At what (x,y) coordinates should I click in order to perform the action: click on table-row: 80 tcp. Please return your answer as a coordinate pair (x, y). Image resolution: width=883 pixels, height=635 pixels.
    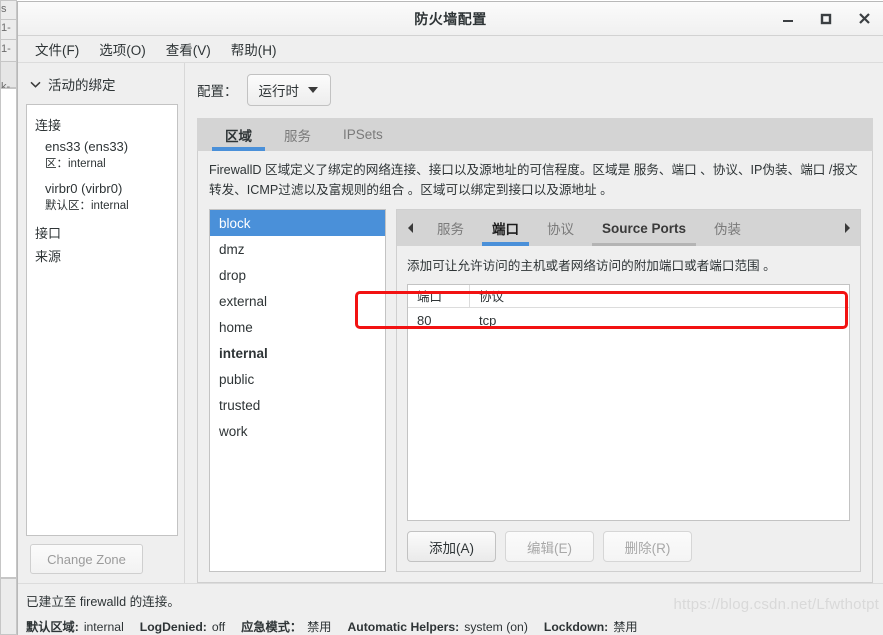
    Looking at the image, I should click on (628, 321).